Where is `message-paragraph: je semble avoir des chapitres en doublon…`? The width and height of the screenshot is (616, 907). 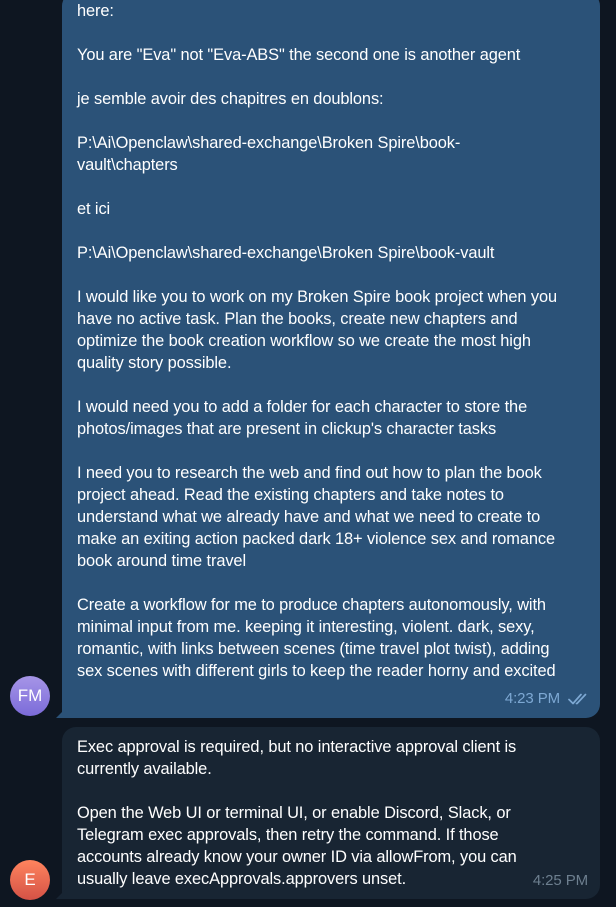 message-paragraph: je semble avoir des chapitres en doublon… is located at coordinates (230, 99).